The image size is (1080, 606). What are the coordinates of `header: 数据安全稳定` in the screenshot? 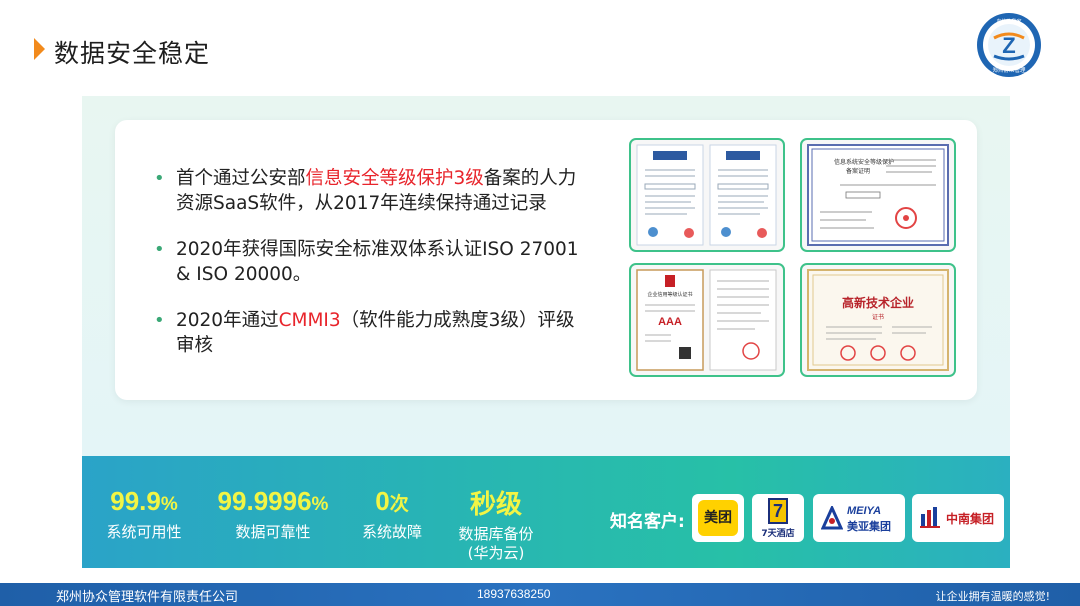 It's located at (540, 45).